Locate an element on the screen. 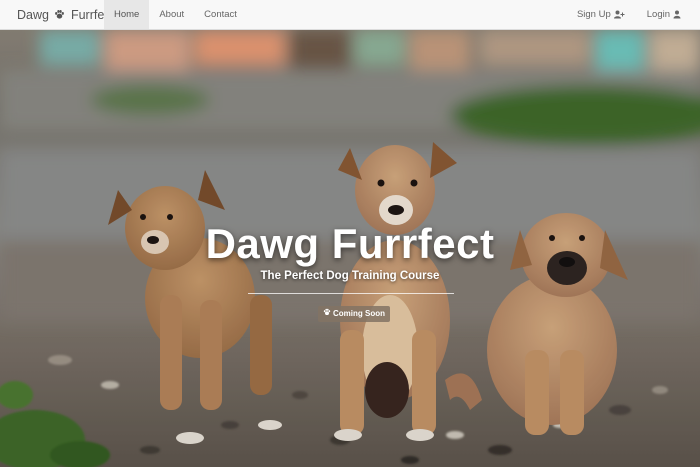  nav-about-link: About is located at coordinates (171, 14).